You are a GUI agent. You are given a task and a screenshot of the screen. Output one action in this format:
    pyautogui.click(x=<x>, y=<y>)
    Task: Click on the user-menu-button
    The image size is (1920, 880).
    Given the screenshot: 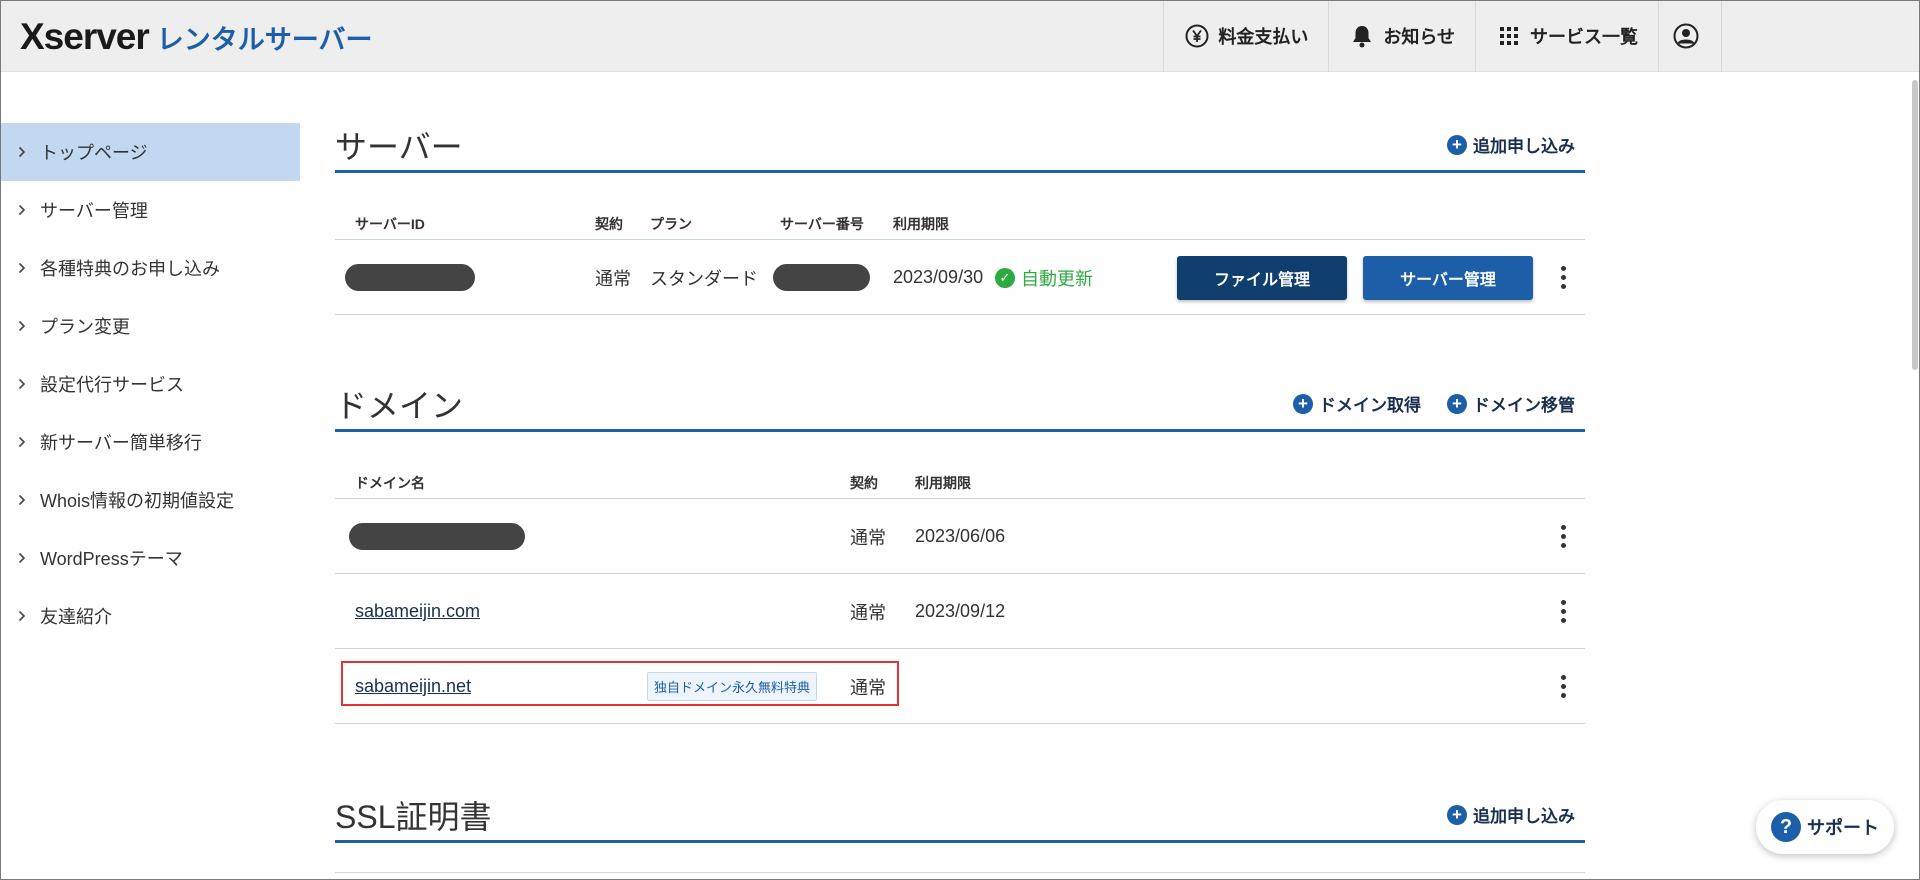 What is the action you would take?
    pyautogui.click(x=1690, y=36)
    